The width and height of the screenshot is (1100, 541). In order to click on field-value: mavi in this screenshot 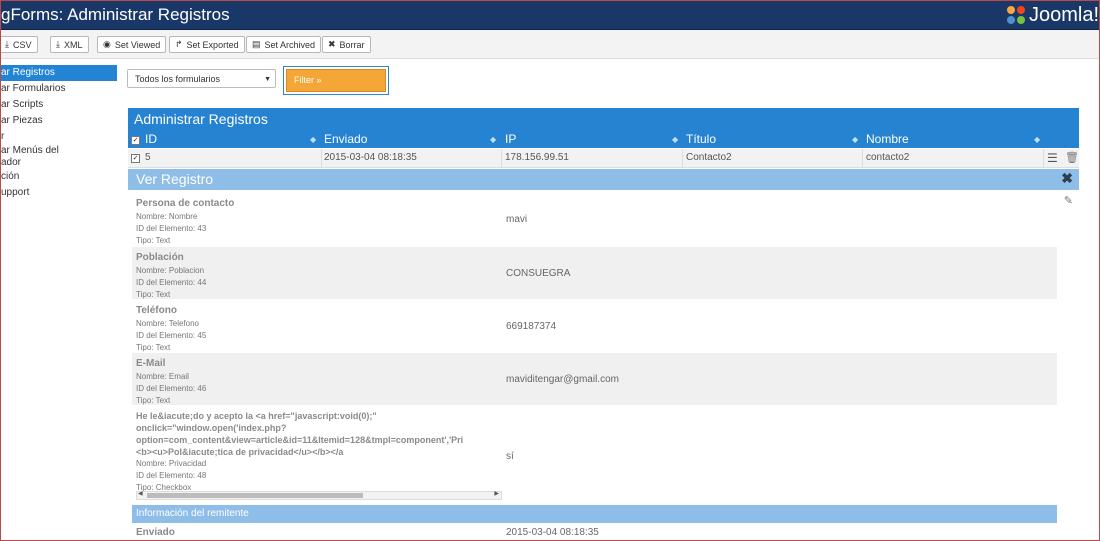, I will do `click(517, 219)`.